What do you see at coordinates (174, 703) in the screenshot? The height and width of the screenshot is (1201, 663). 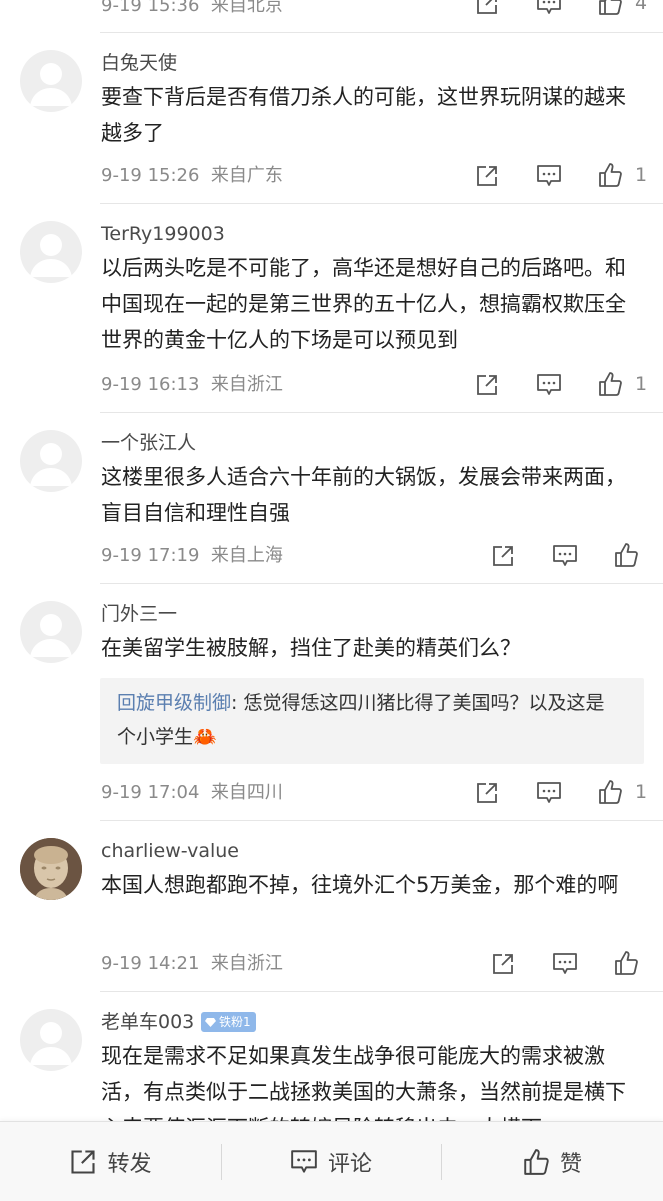 I see `reply-username: 回旋甲级制御` at bounding box center [174, 703].